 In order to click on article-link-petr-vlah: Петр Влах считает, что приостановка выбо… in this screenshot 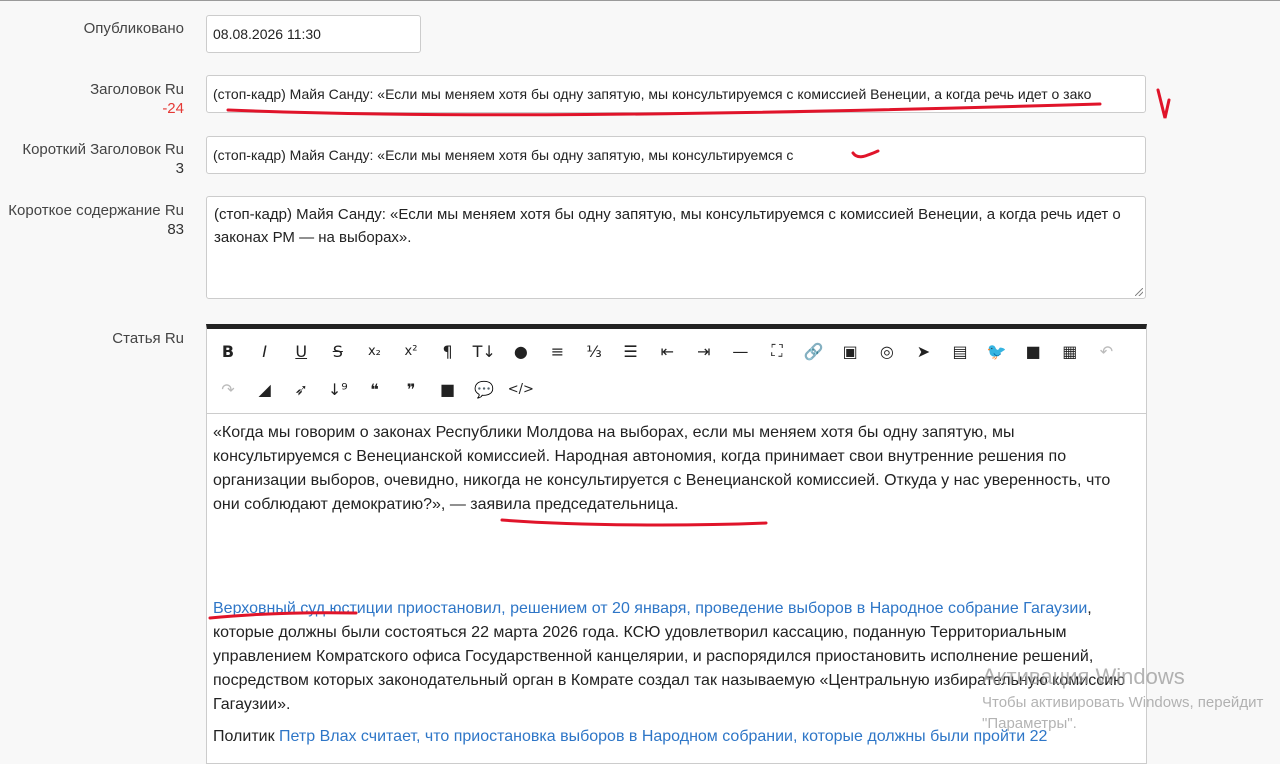, I will do `click(663, 736)`.